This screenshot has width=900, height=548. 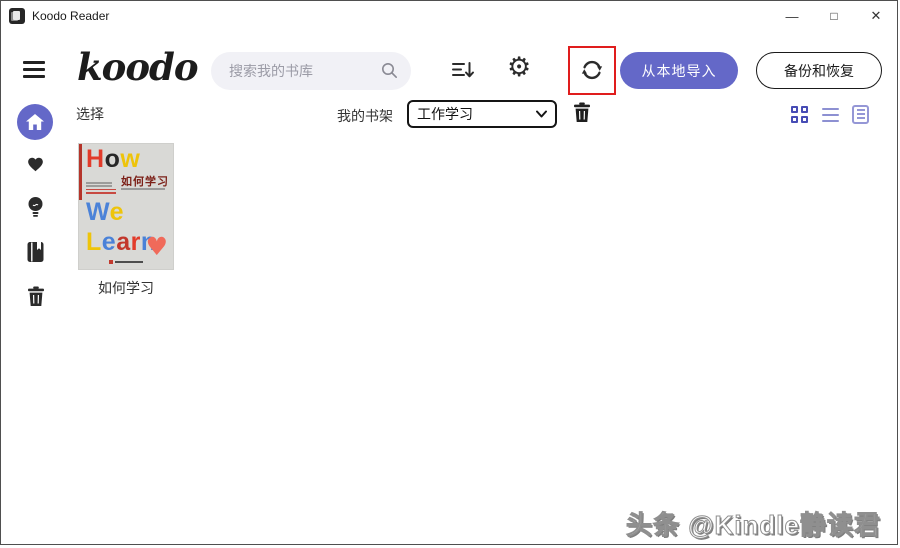 I want to click on heart-icon, so click(x=35, y=163).